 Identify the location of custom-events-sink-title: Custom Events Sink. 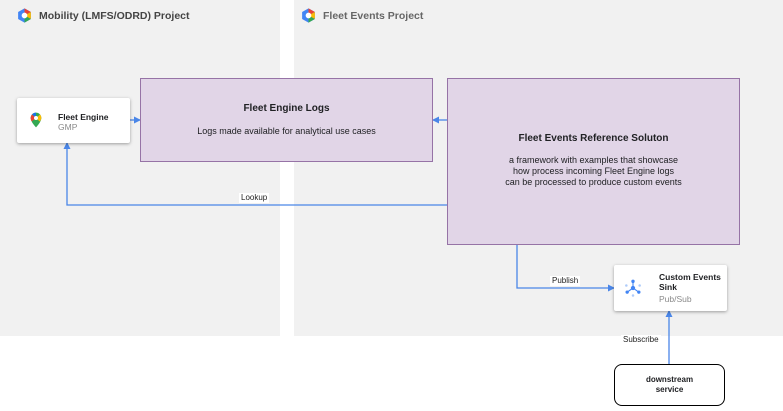
(690, 282).